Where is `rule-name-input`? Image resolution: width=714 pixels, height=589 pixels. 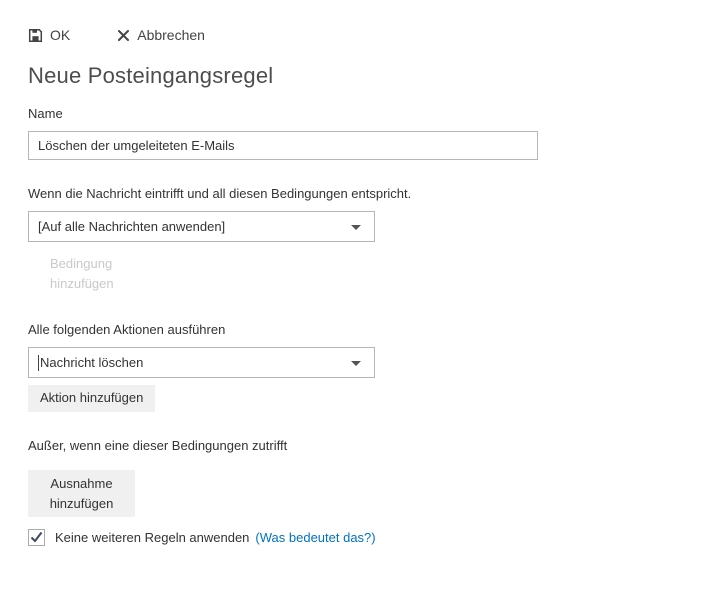 rule-name-input is located at coordinates (283, 145).